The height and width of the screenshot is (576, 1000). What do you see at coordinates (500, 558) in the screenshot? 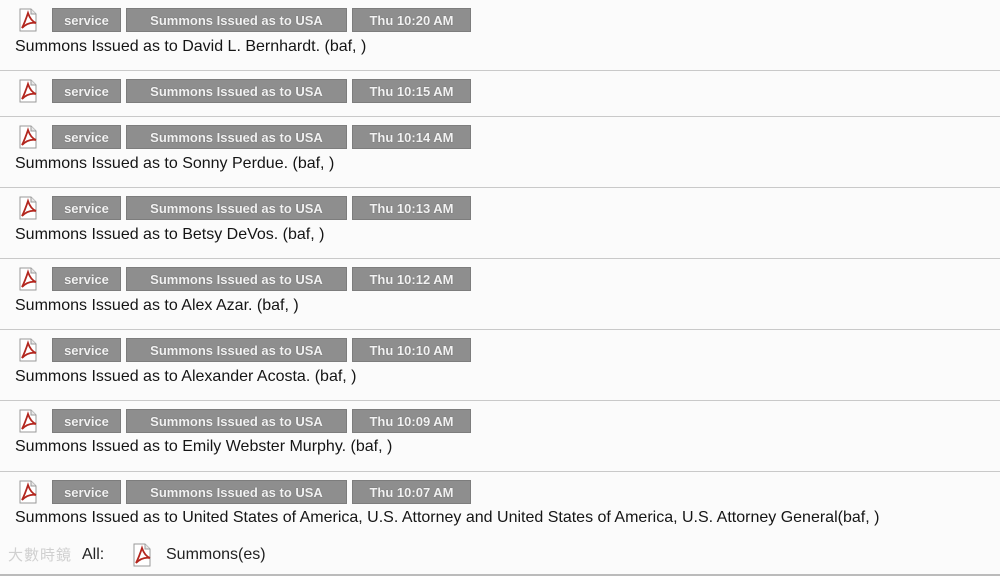
I see `attachments-footer: 大數時鏡 All: Summons(es)` at bounding box center [500, 558].